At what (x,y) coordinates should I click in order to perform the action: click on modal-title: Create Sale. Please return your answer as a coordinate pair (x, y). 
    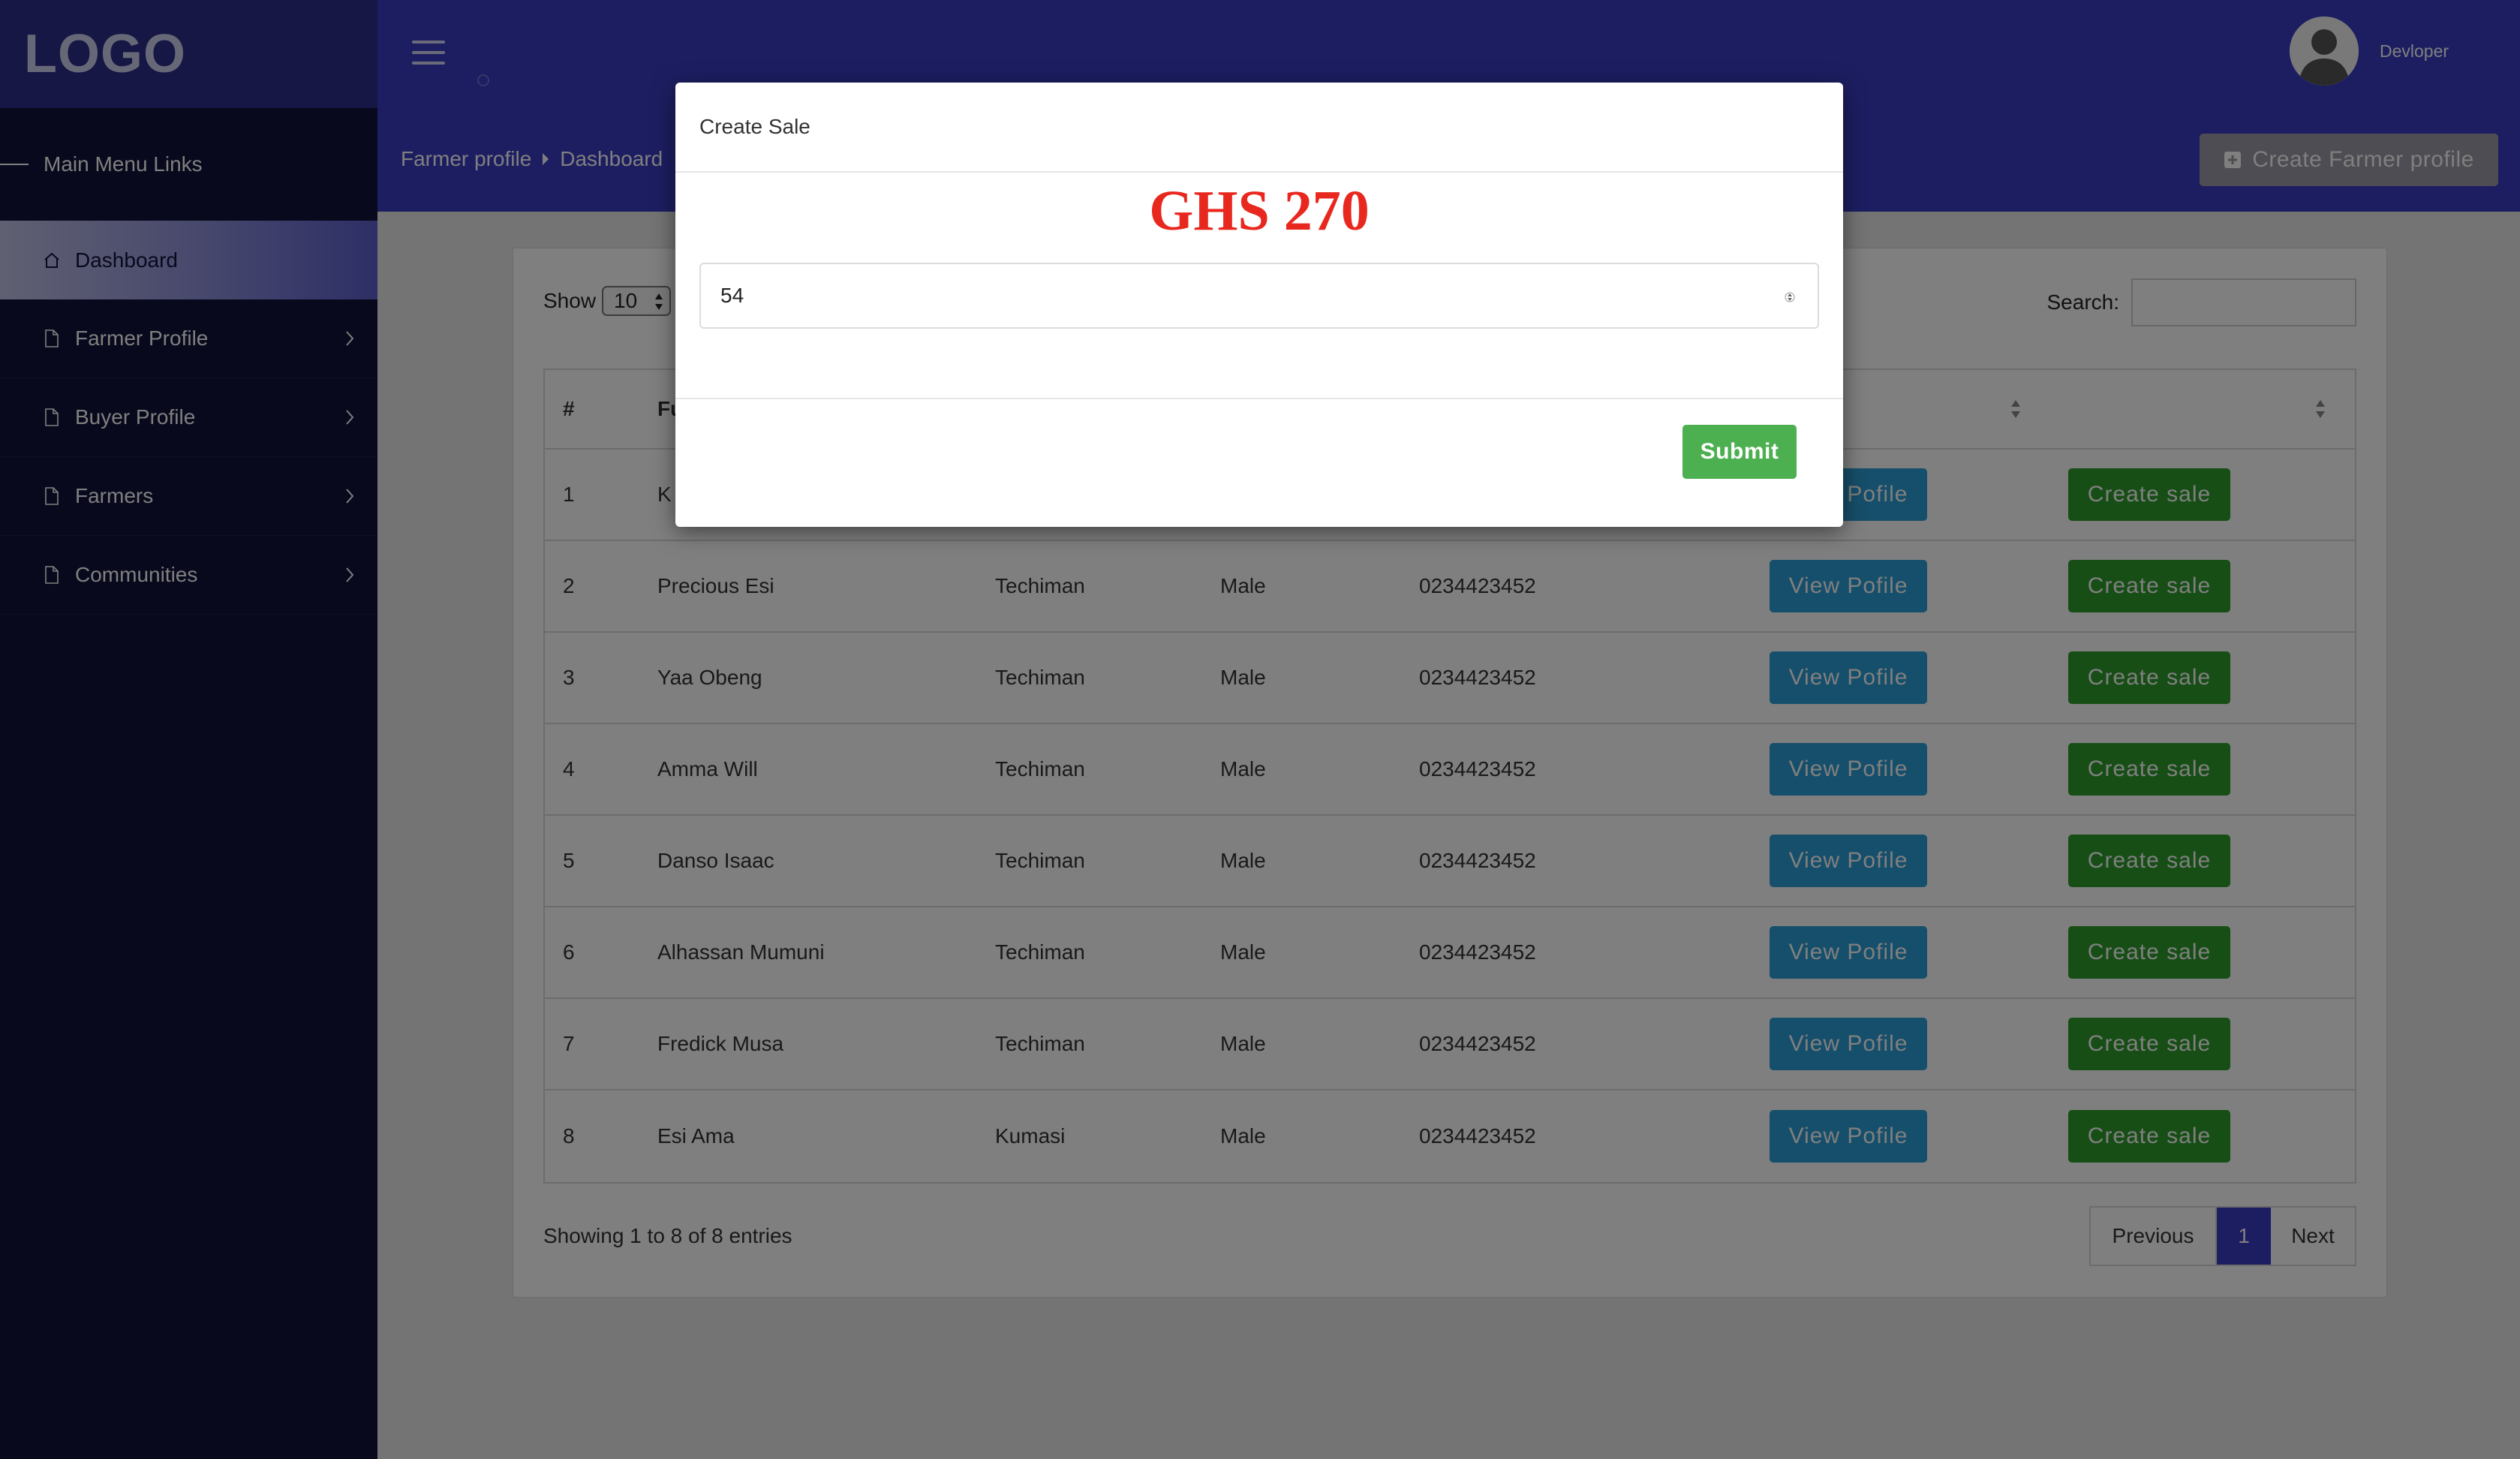
    Looking at the image, I should click on (754, 126).